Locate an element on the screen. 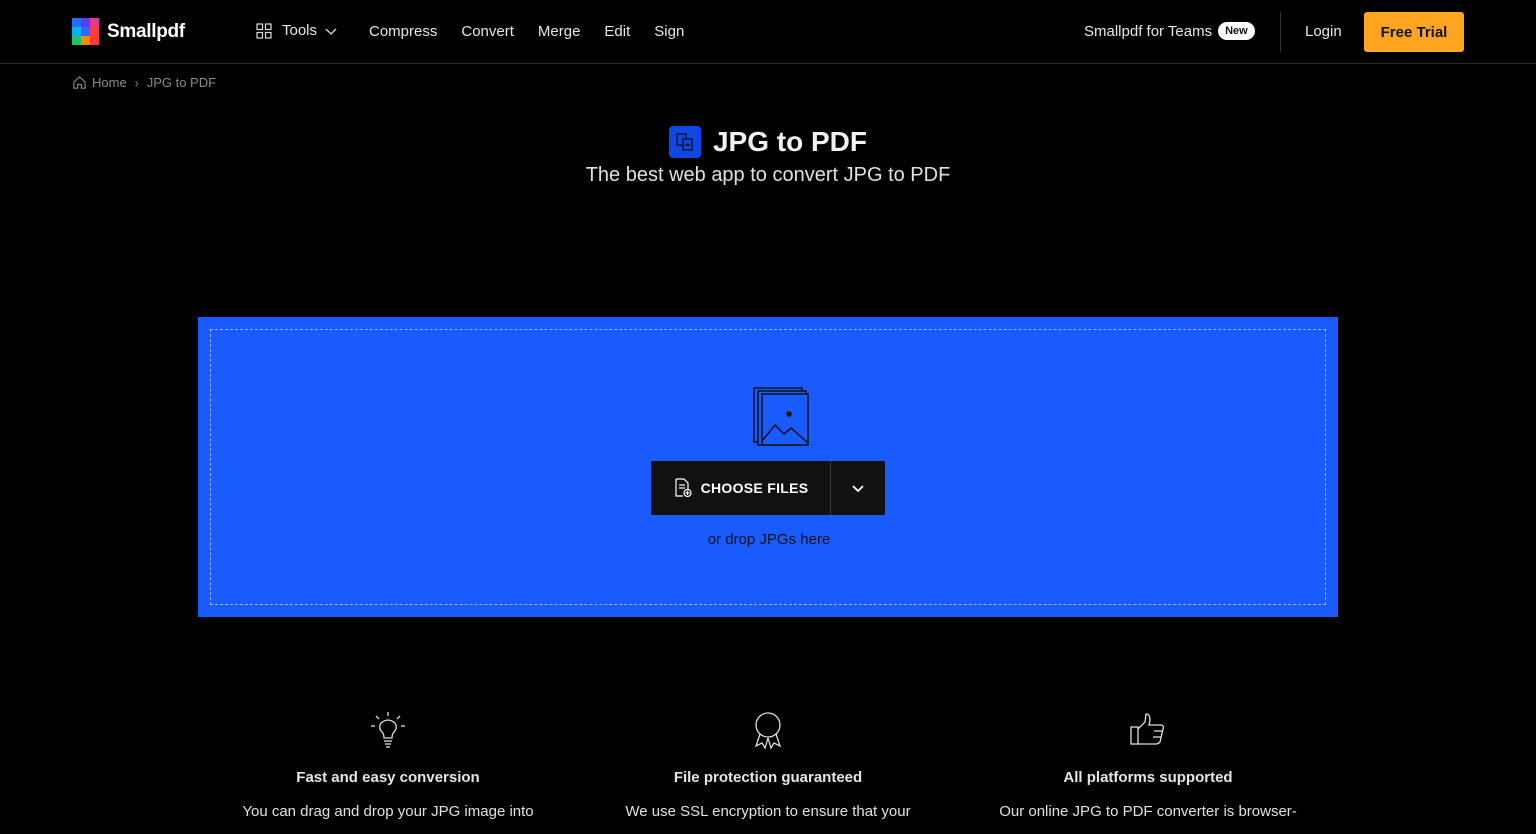  main-nav: Compress Convert Merge Edit Sign is located at coordinates (538, 31).